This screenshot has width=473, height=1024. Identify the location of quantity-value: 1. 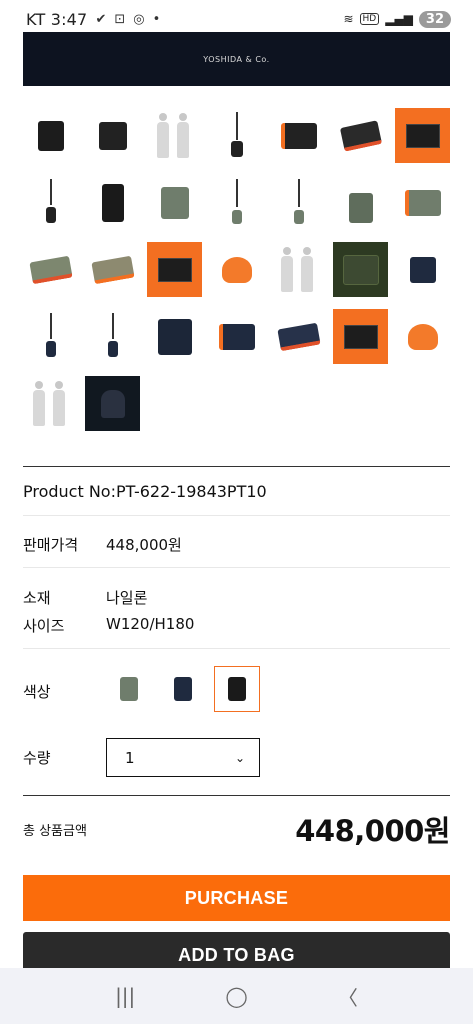
(130, 757).